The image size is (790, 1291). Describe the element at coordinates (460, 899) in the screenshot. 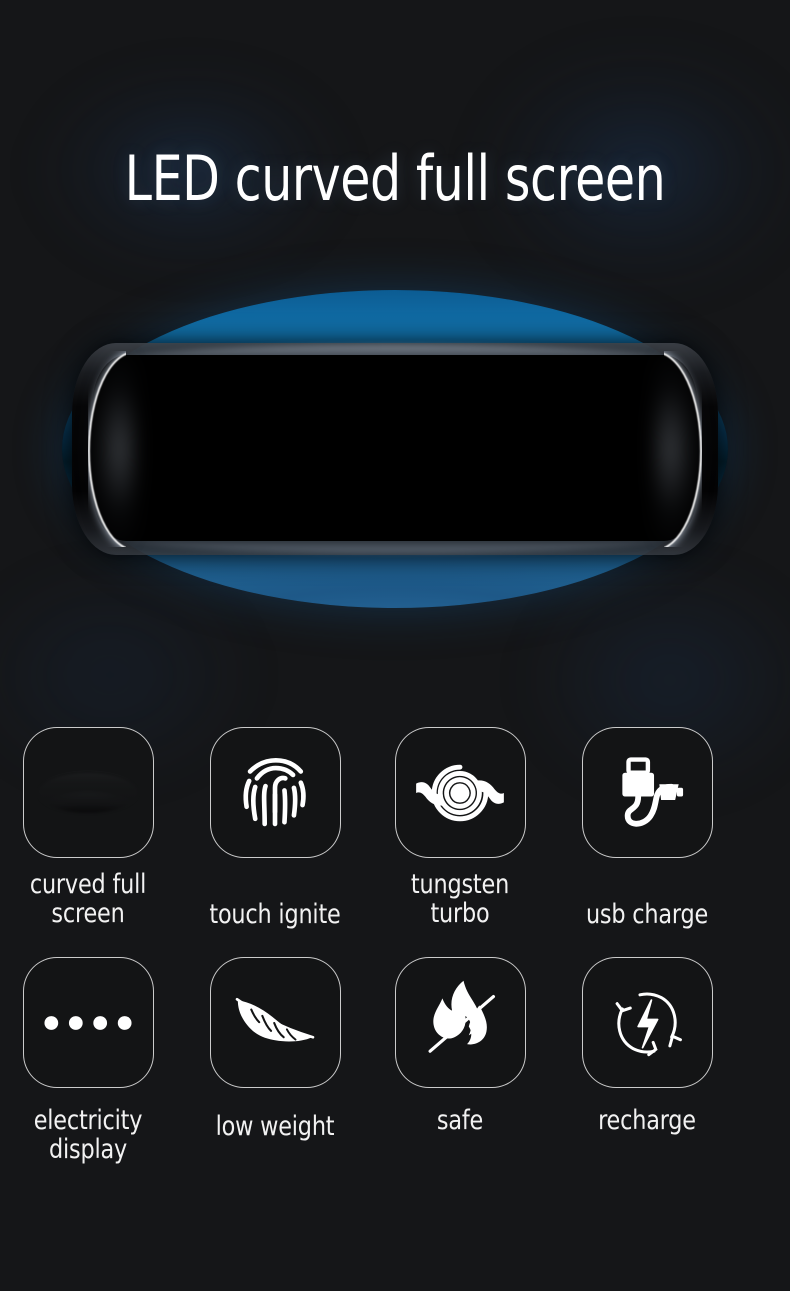

I see `feature-label: tungsten turbo` at that location.